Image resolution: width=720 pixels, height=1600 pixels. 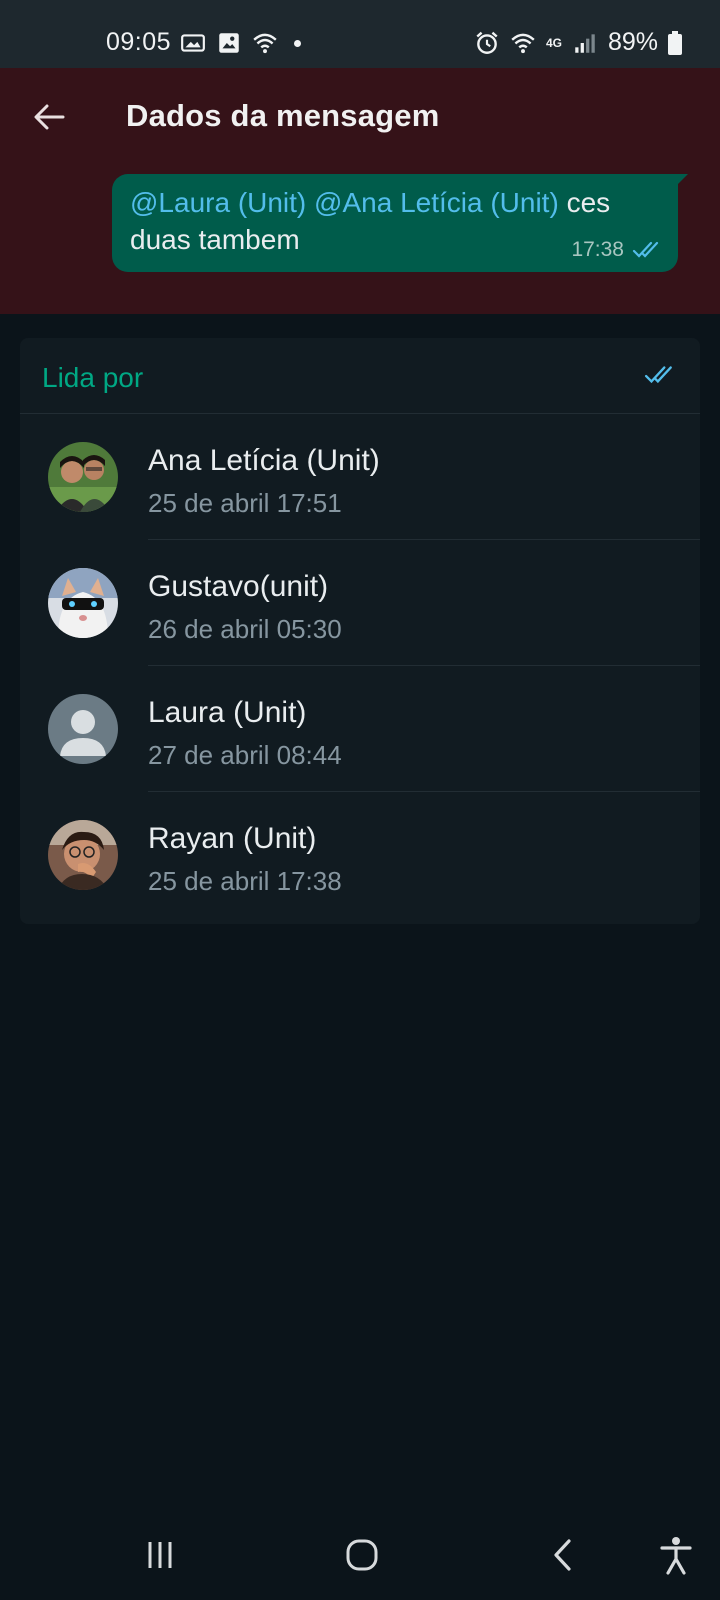 I want to click on gallery-notification-icon, so click(x=193, y=43).